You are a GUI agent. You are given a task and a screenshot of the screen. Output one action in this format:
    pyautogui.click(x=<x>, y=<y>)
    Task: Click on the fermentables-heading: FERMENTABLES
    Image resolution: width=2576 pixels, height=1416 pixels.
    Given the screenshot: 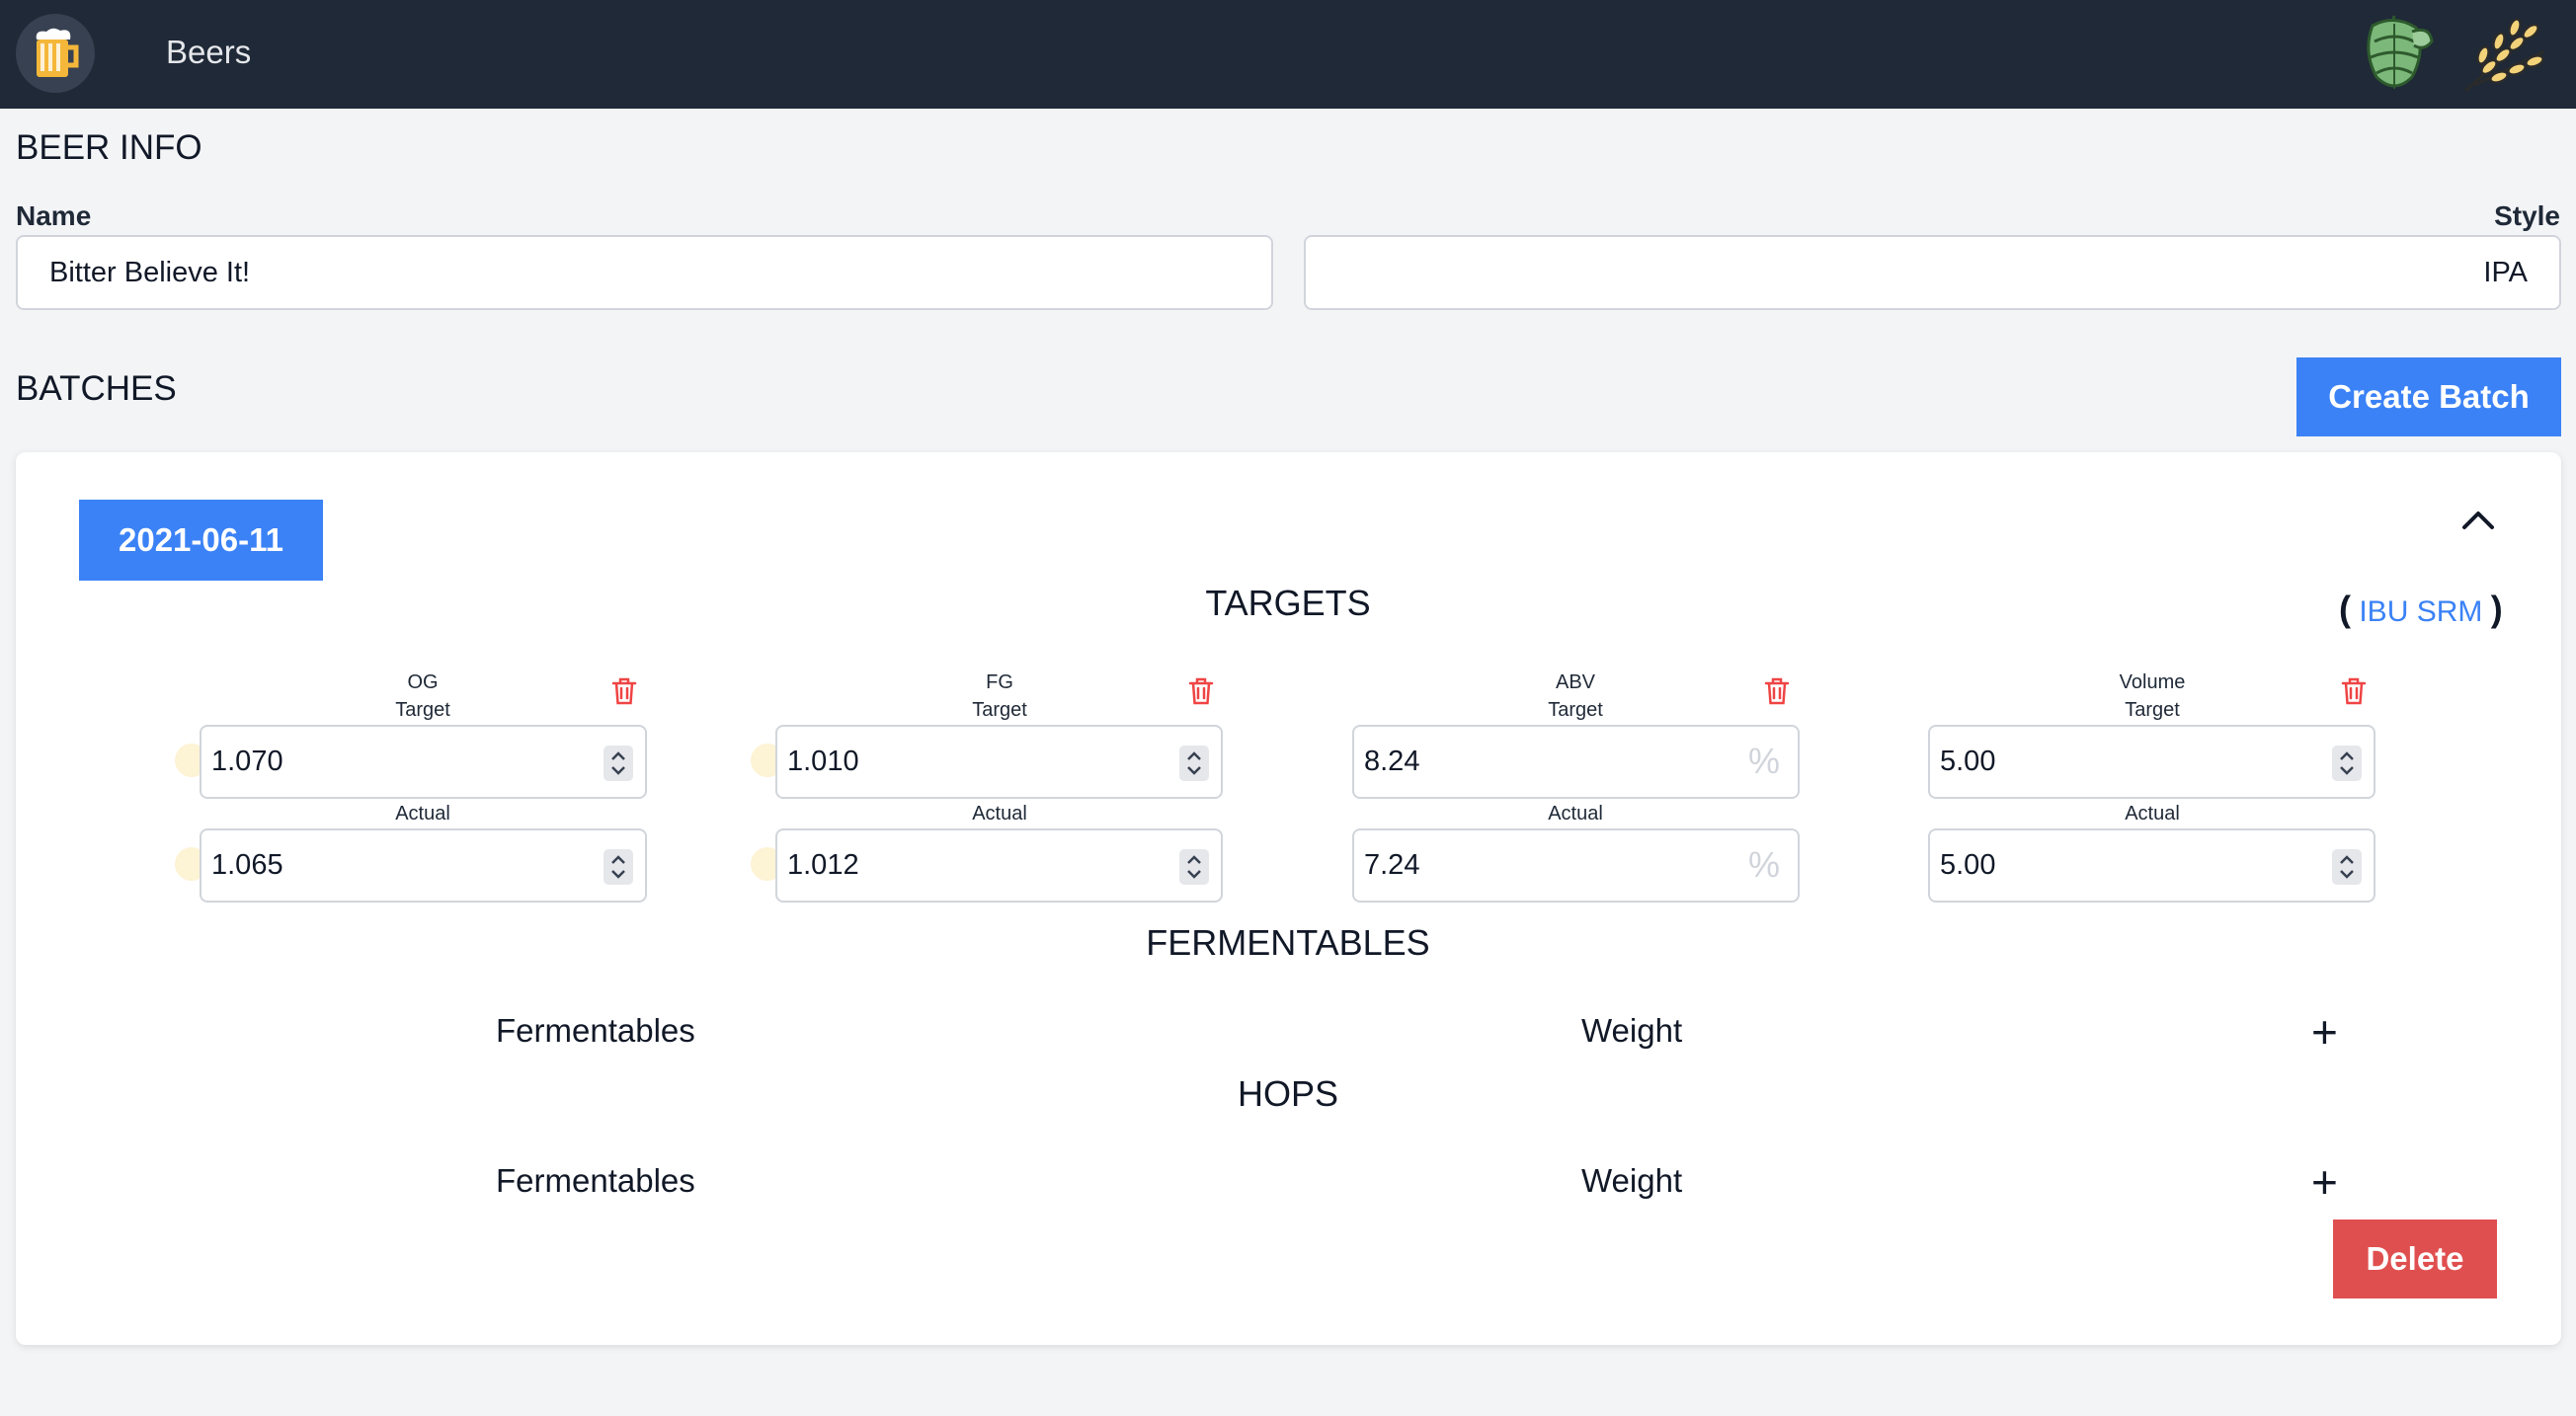 What is the action you would take?
    pyautogui.click(x=1288, y=942)
    